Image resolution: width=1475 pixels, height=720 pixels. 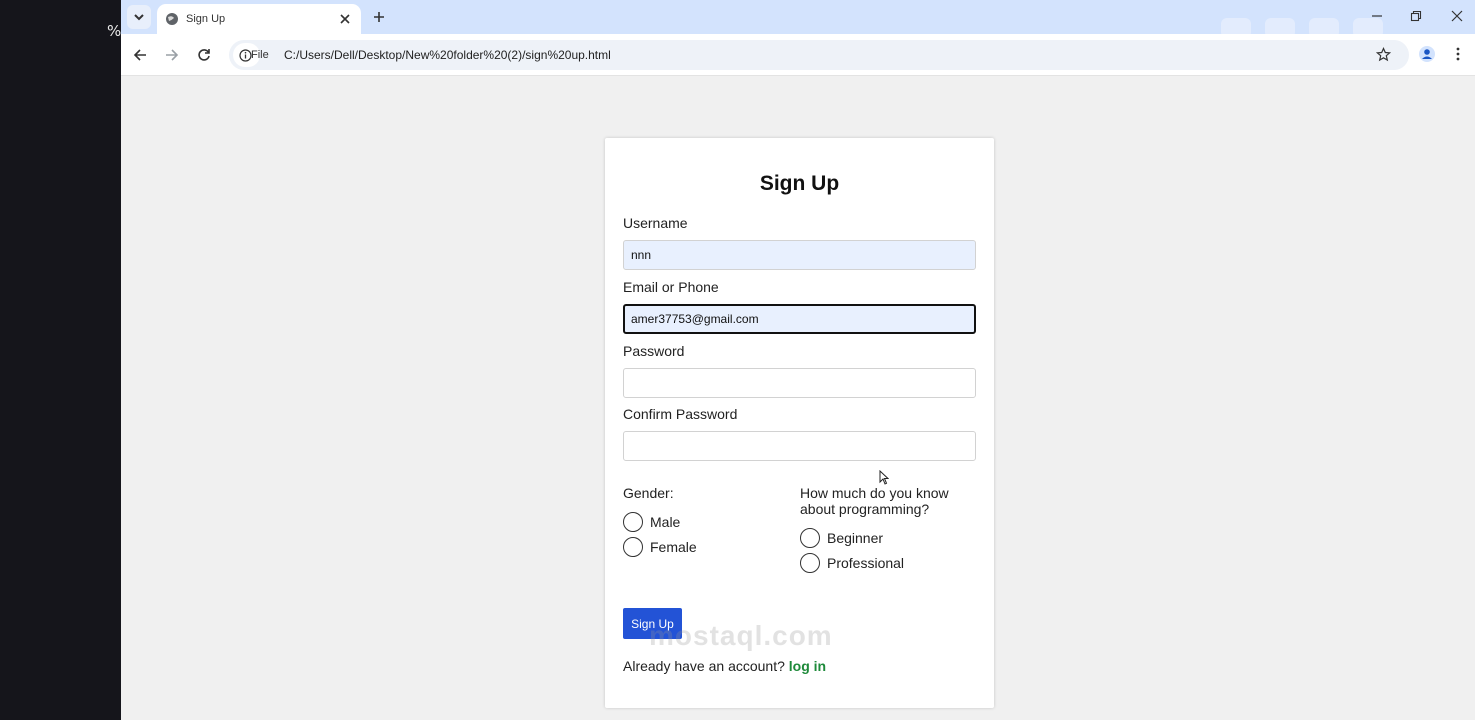 I want to click on password-input, so click(x=799, y=383).